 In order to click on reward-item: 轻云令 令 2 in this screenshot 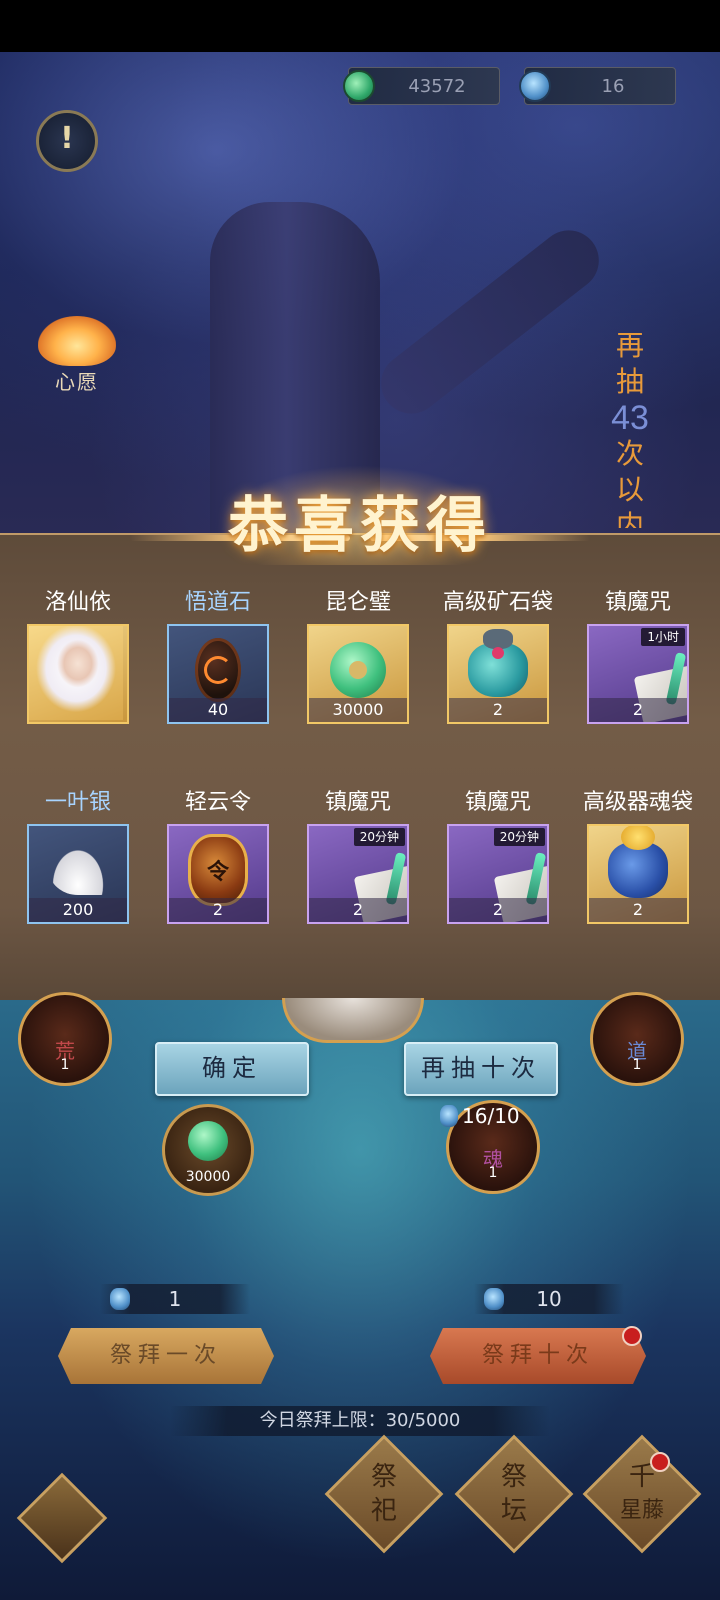, I will do `click(218, 856)`.